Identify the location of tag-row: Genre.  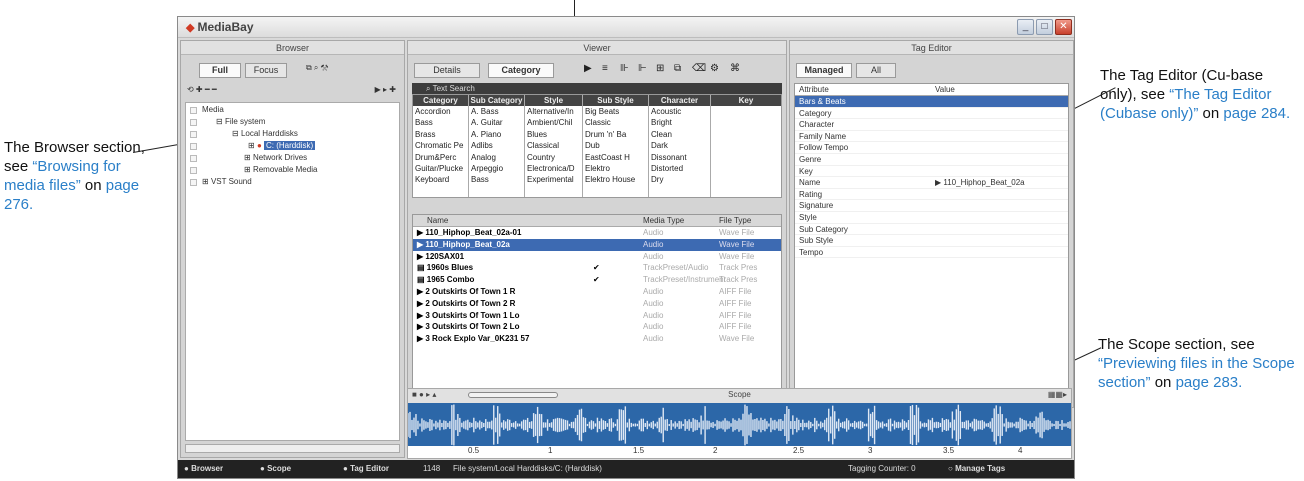
(931, 160).